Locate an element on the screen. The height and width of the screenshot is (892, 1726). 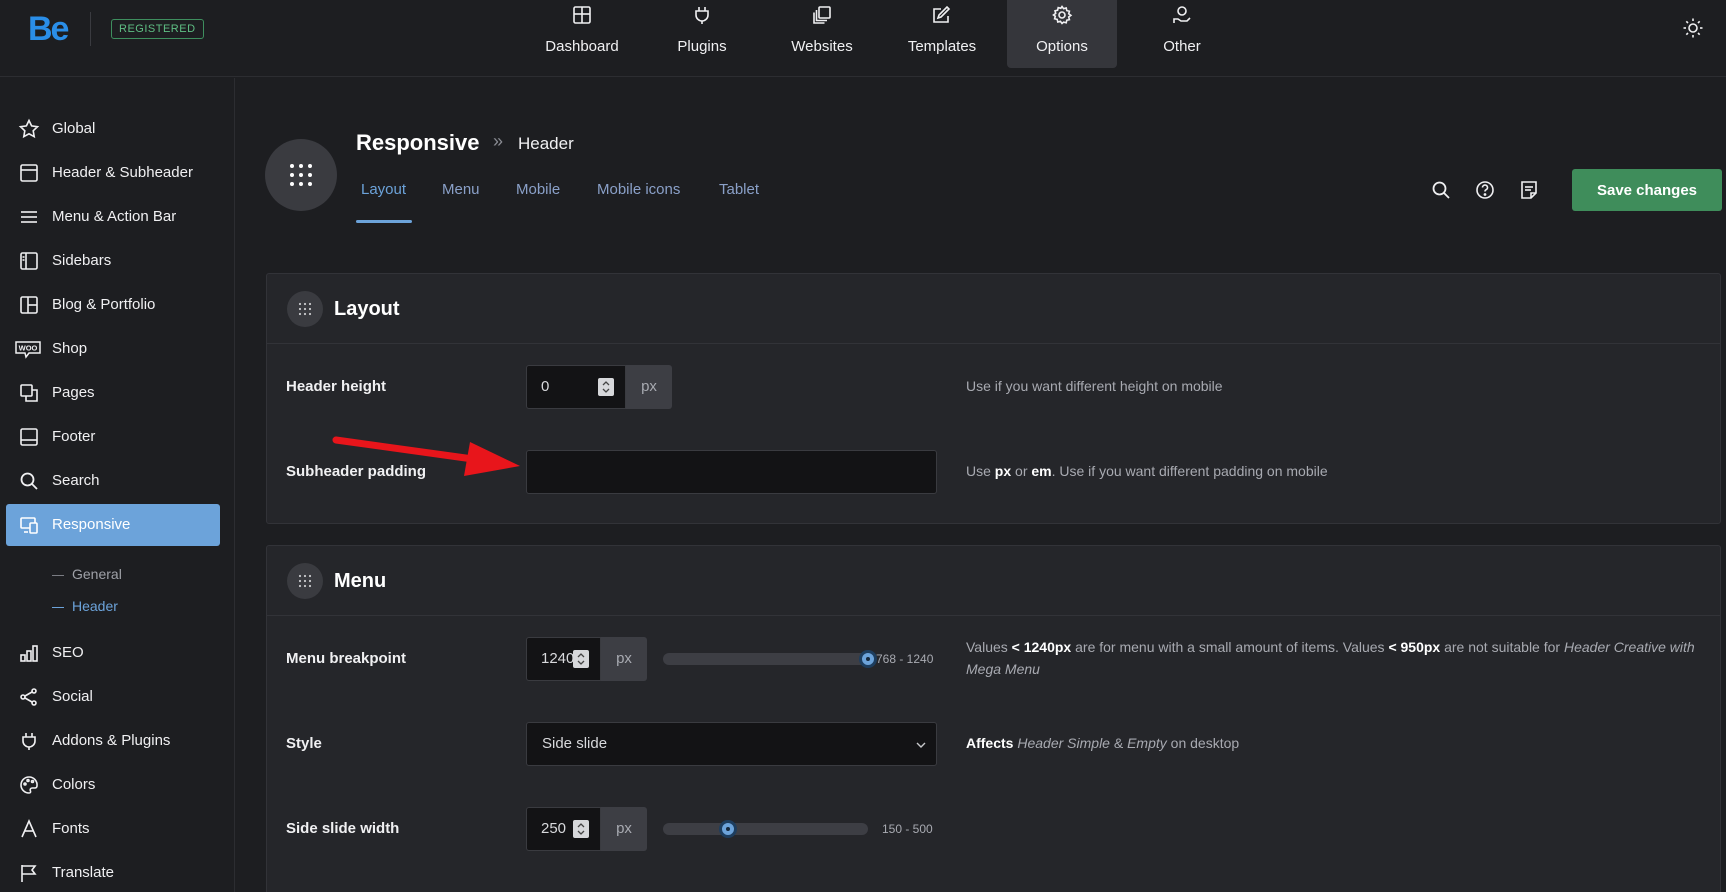
panel-title: Layout is located at coordinates (367, 309).